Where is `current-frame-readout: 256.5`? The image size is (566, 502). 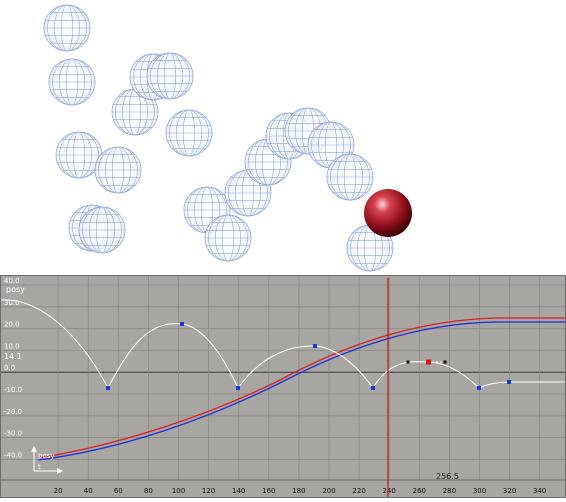
current-frame-readout: 256.5 is located at coordinates (447, 476).